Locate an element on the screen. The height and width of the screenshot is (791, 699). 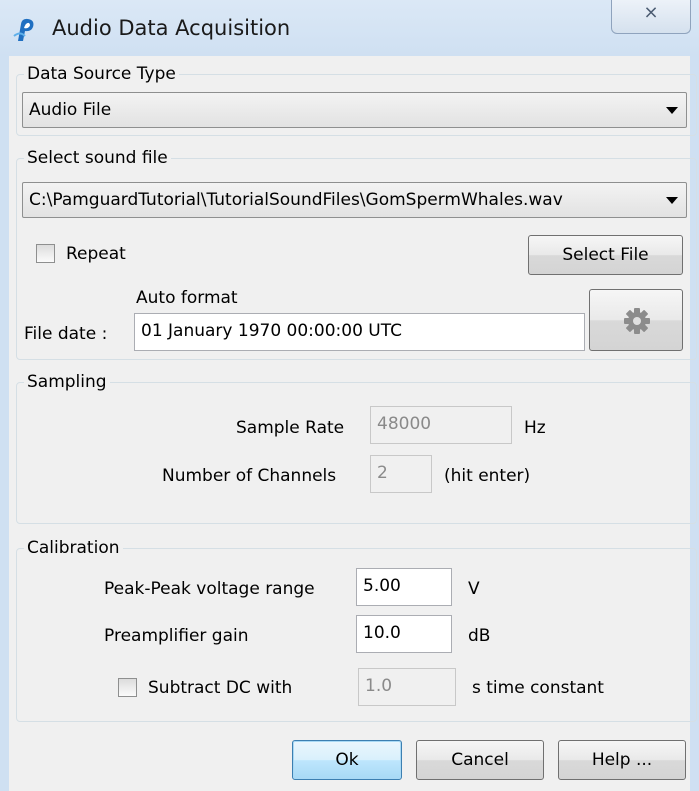
sound-file-group-label: Select sound file is located at coordinates (97, 158).